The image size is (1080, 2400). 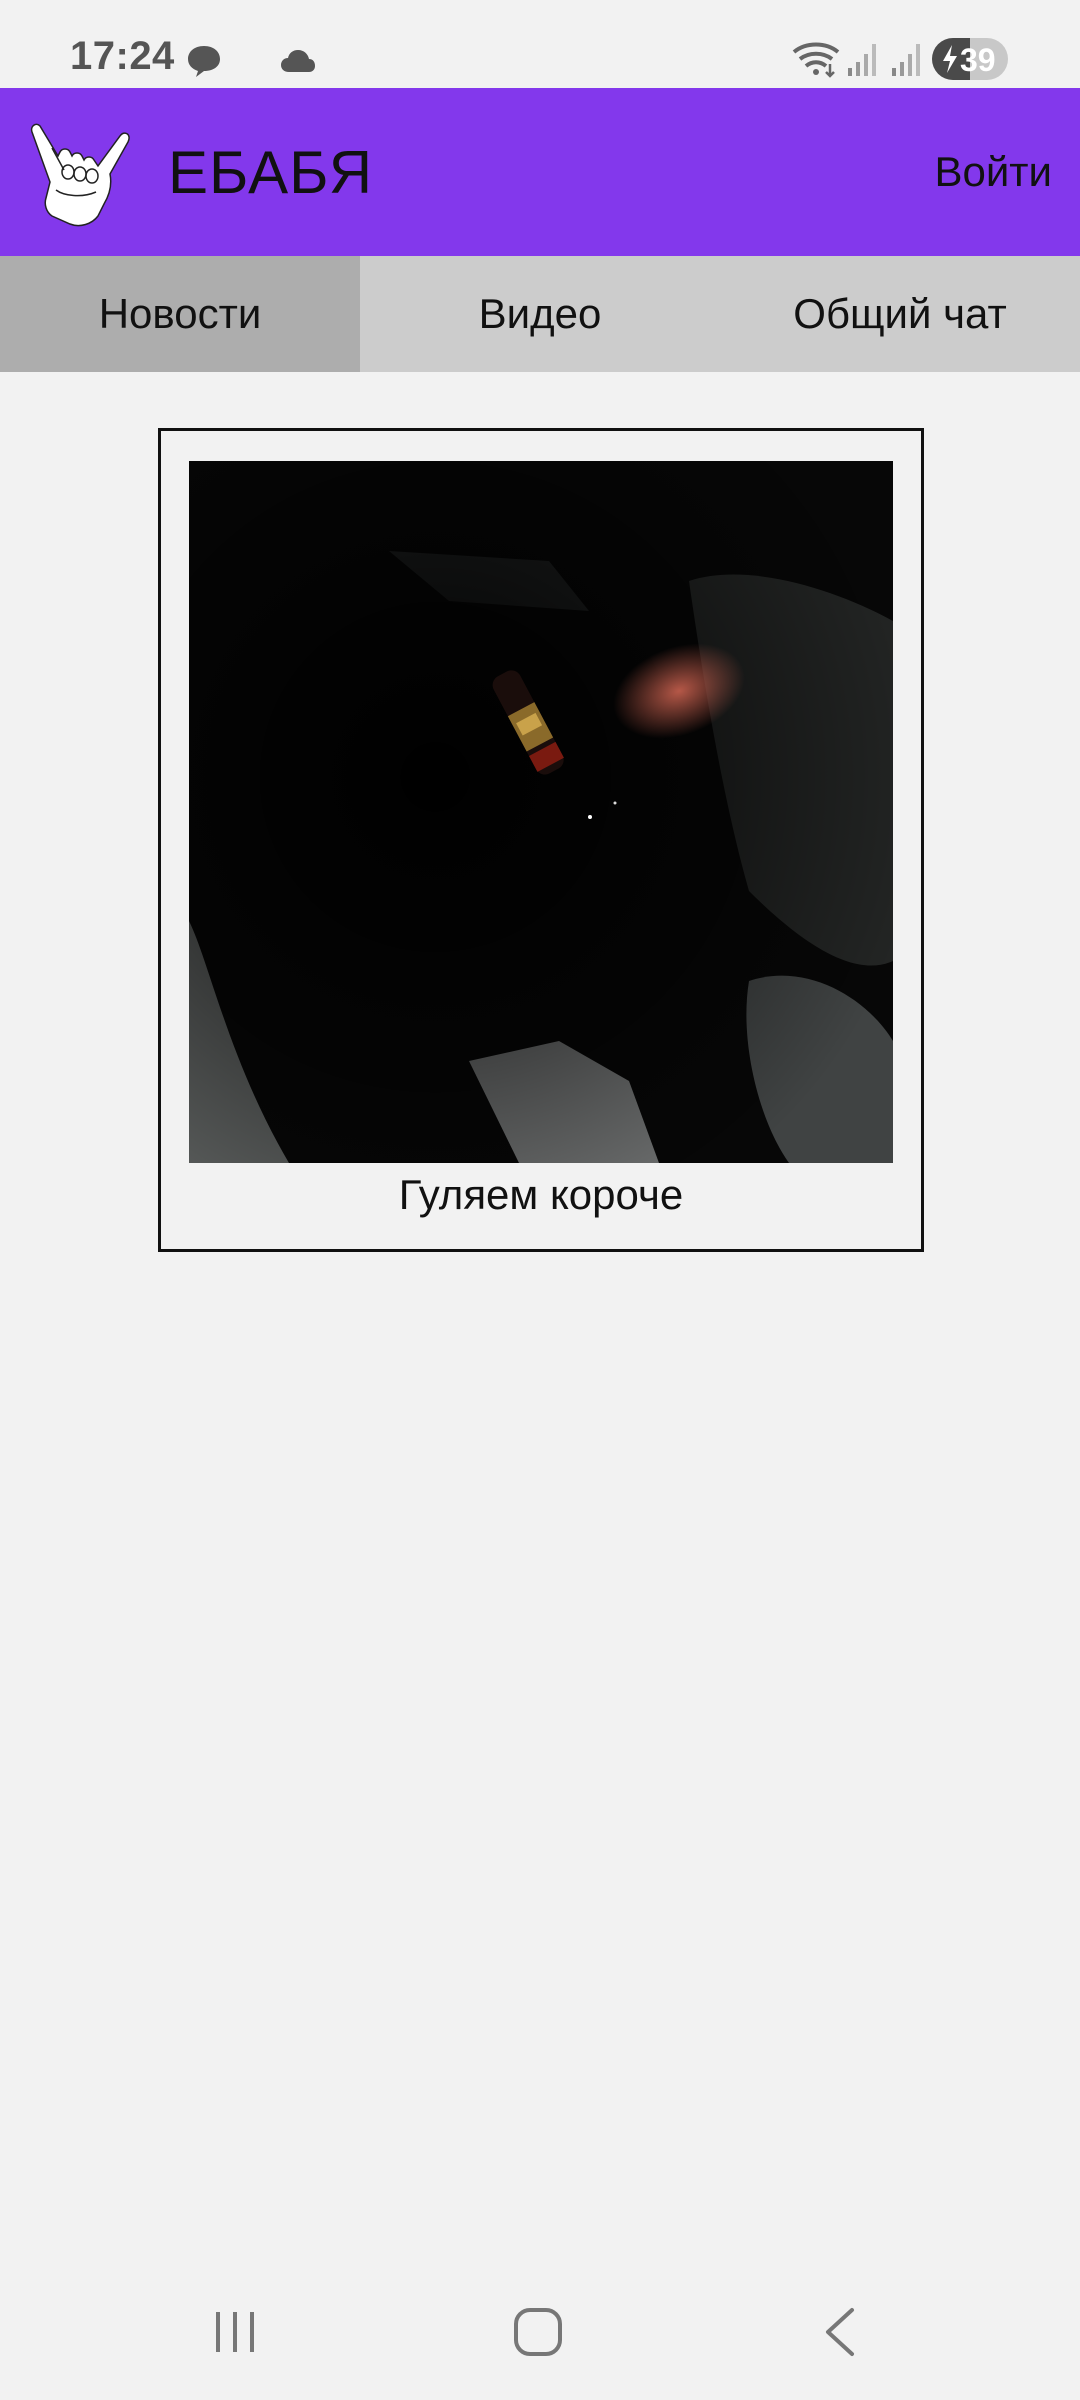 What do you see at coordinates (122, 56) in the screenshot?
I see `status-time: 17:24` at bounding box center [122, 56].